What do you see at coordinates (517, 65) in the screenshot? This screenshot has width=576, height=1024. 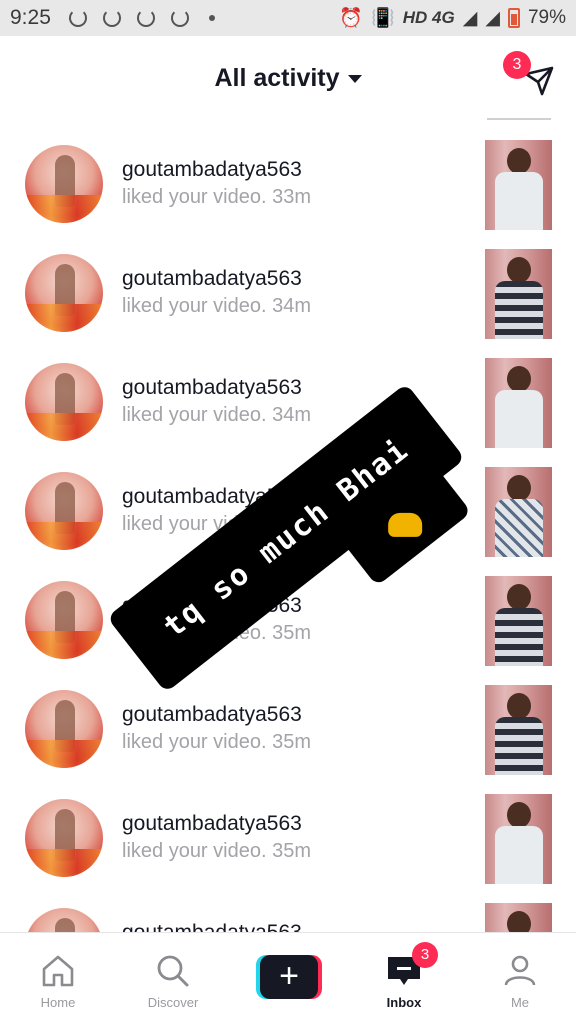 I see `dm-badge: 3` at bounding box center [517, 65].